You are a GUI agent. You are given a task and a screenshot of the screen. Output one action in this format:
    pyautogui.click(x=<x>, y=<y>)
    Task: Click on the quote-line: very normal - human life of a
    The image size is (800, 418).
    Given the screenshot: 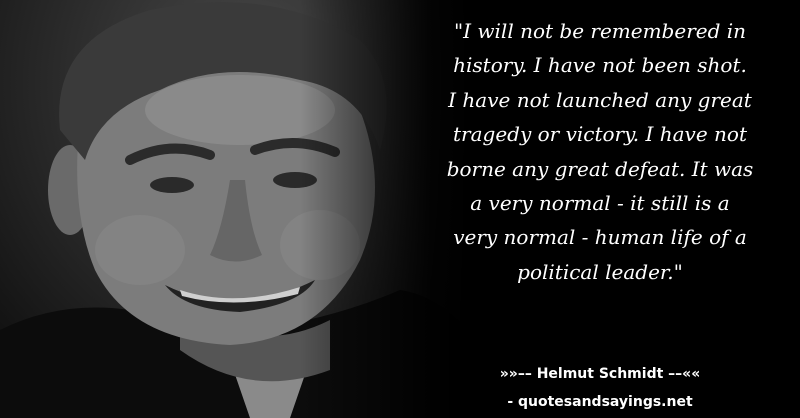 What is the action you would take?
    pyautogui.click(x=600, y=237)
    